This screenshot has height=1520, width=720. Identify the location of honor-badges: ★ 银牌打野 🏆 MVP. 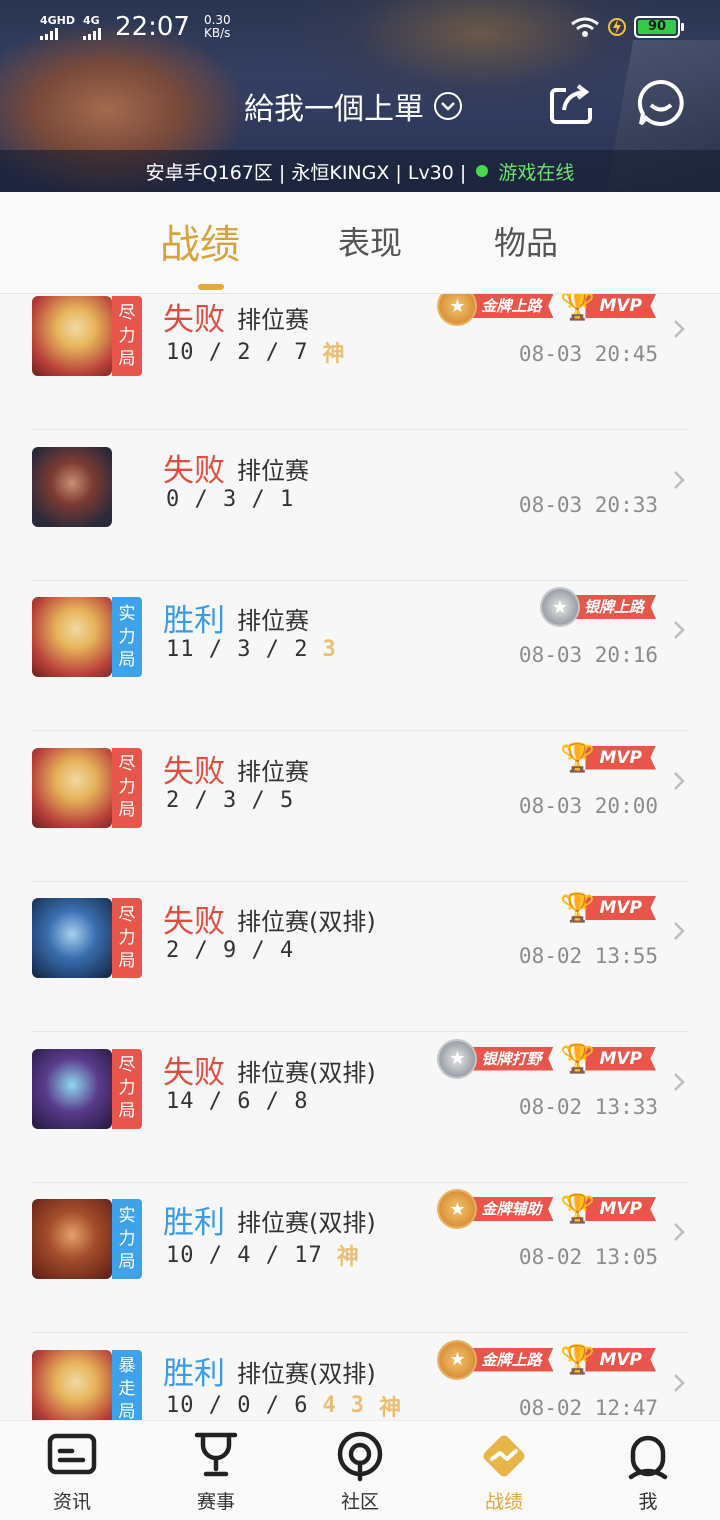
(547, 1058).